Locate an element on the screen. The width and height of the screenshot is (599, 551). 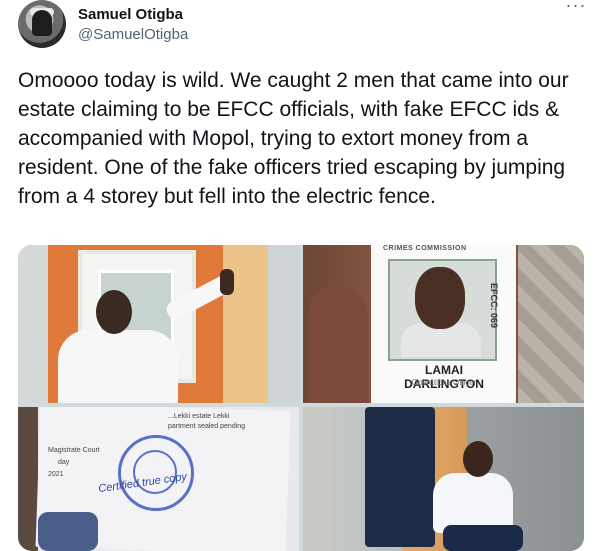
document-line-4: day is located at coordinates (64, 462).